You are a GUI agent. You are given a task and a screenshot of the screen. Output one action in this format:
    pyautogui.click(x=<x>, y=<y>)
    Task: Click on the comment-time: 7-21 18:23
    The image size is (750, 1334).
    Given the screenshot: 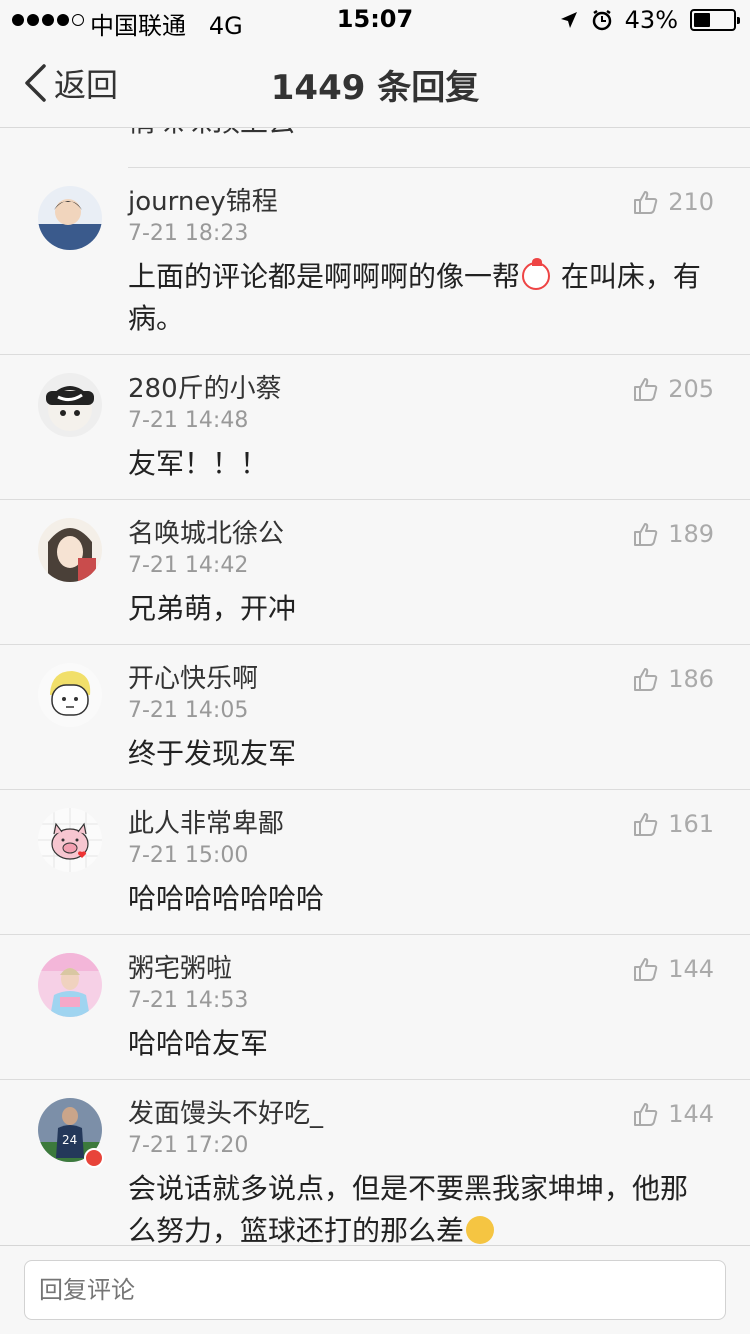 What is the action you would take?
    pyautogui.click(x=188, y=233)
    